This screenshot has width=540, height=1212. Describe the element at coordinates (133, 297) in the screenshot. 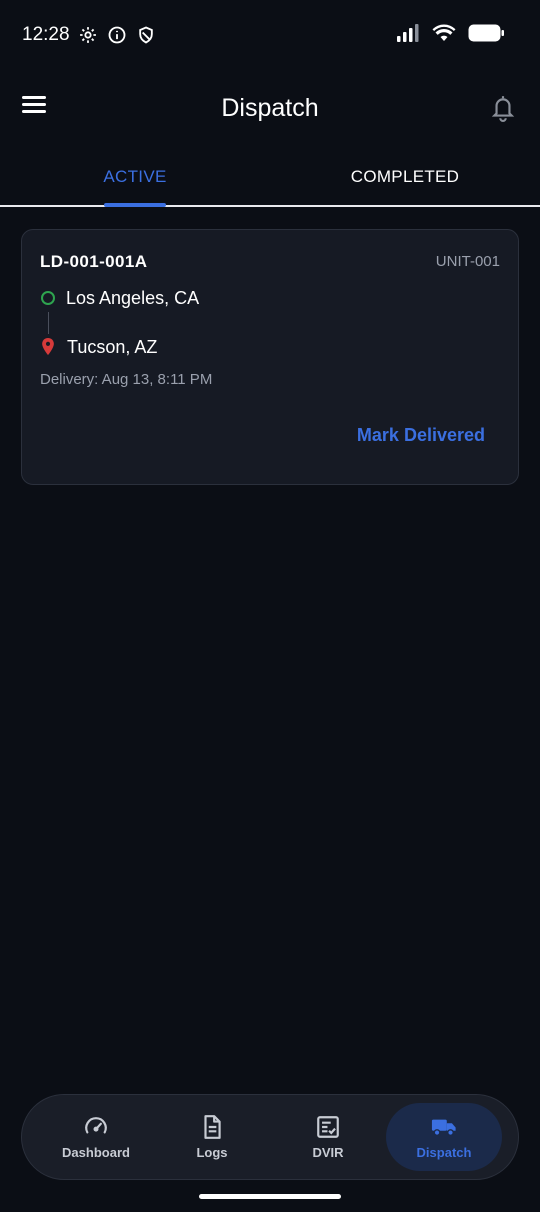

I see `origin-text: Los Angeles, CA` at that location.